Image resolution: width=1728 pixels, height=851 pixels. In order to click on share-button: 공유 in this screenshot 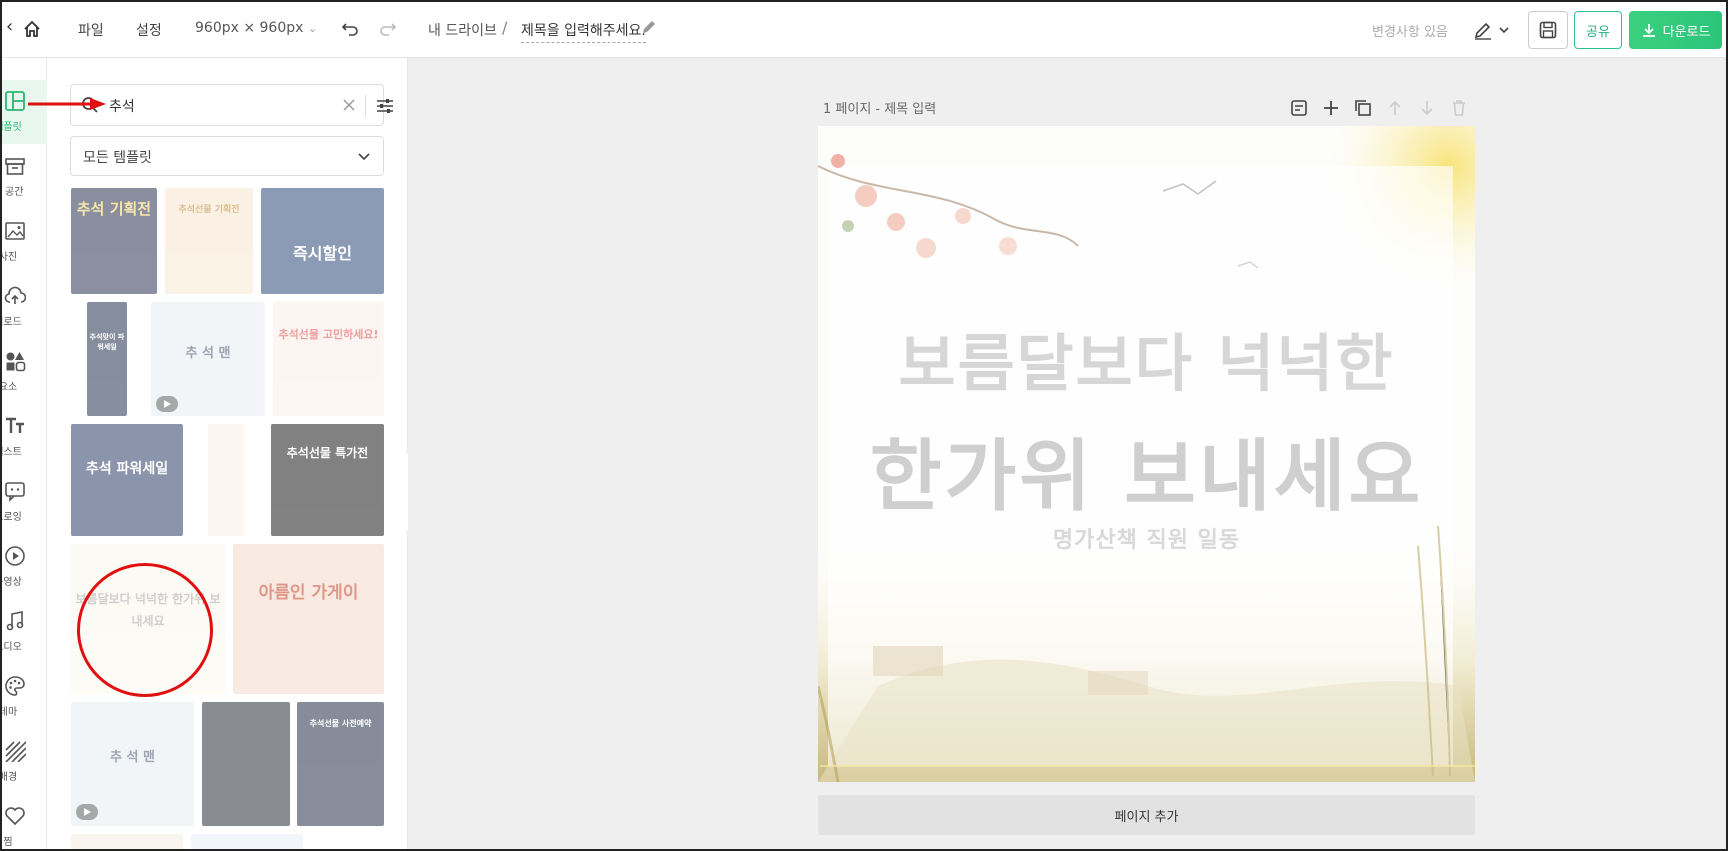, I will do `click(1598, 30)`.